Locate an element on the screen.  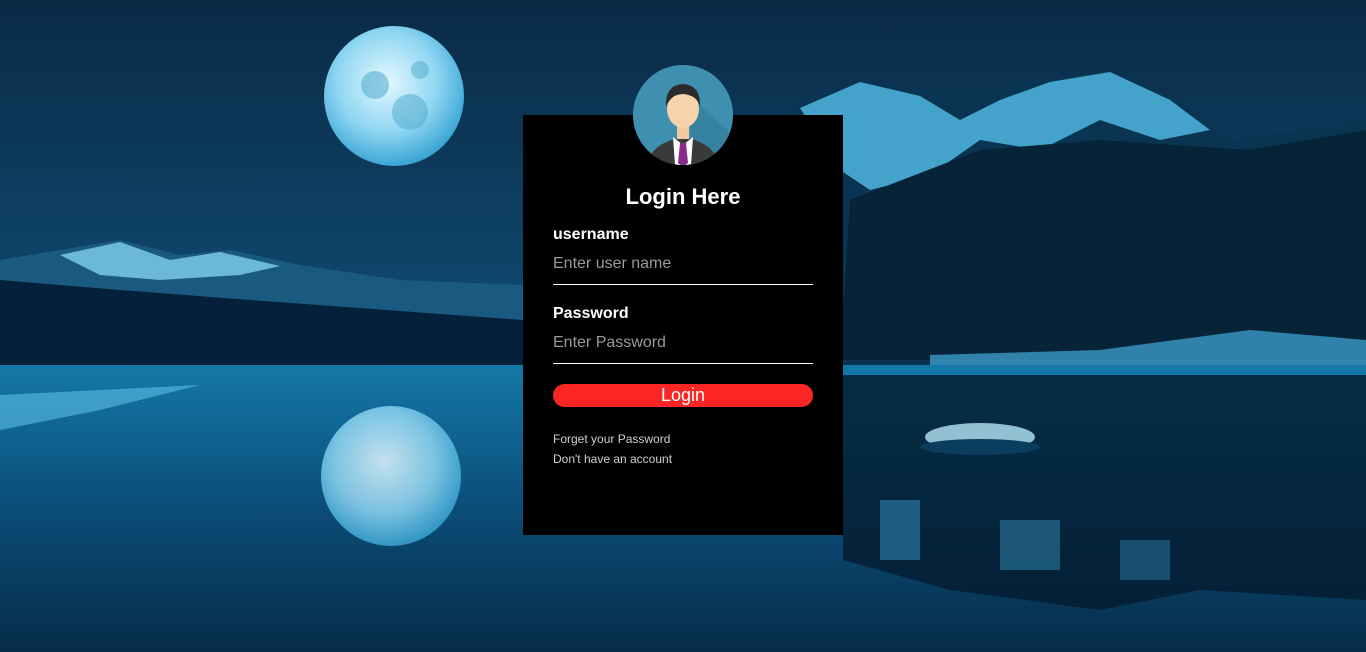
username-input is located at coordinates (683, 264).